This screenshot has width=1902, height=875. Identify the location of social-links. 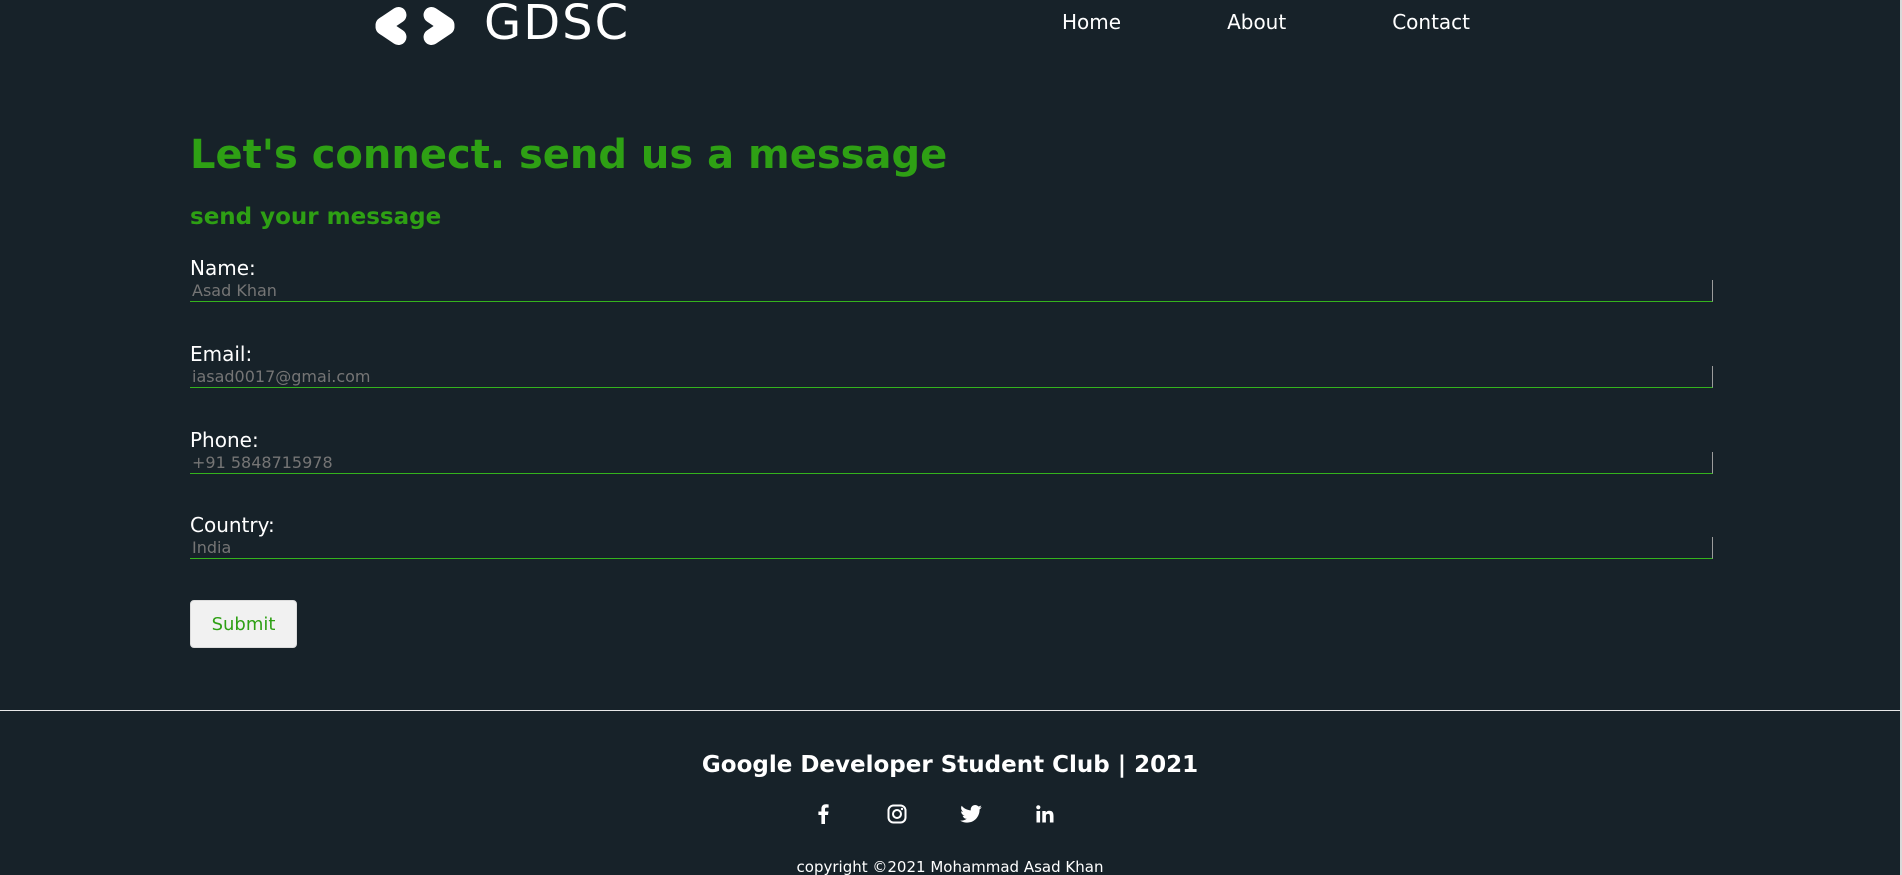
(934, 814).